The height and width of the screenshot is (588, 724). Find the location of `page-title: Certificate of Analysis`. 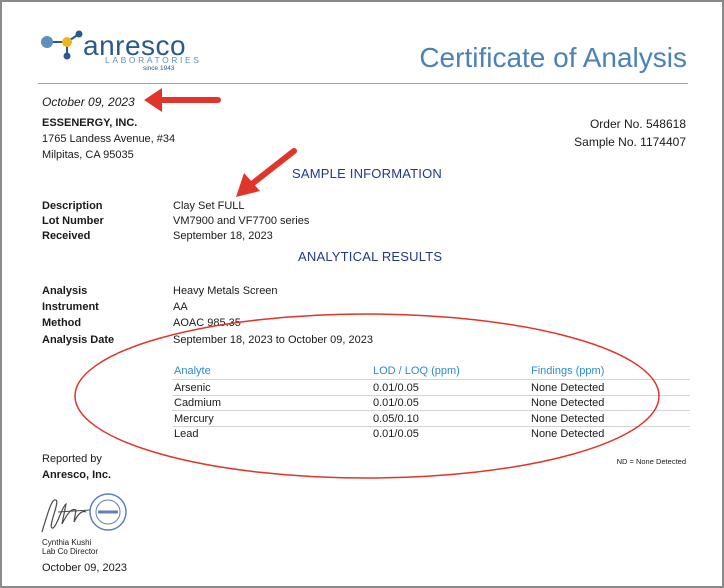

page-title: Certificate of Analysis is located at coordinates (553, 57).